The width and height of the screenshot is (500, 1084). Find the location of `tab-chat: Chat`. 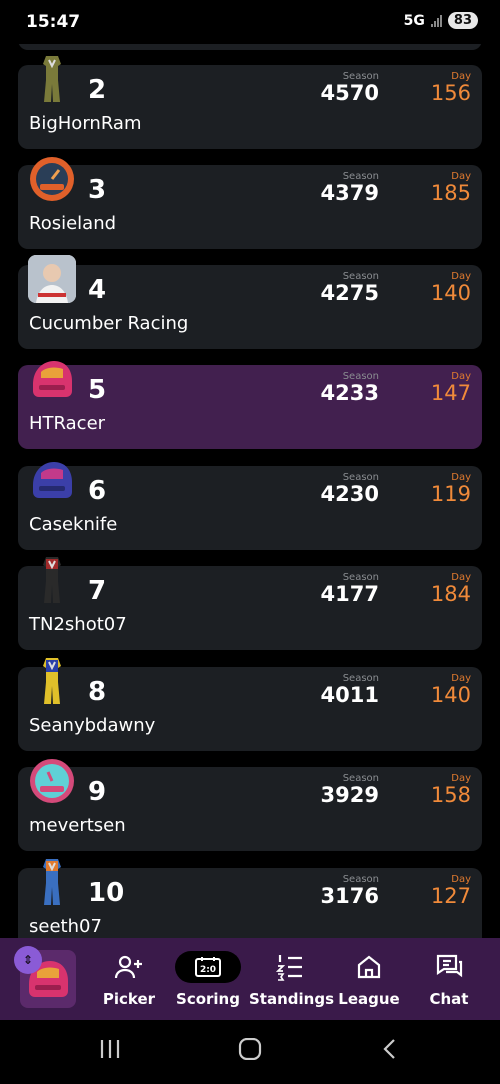

tab-chat: Chat is located at coordinates (449, 979).